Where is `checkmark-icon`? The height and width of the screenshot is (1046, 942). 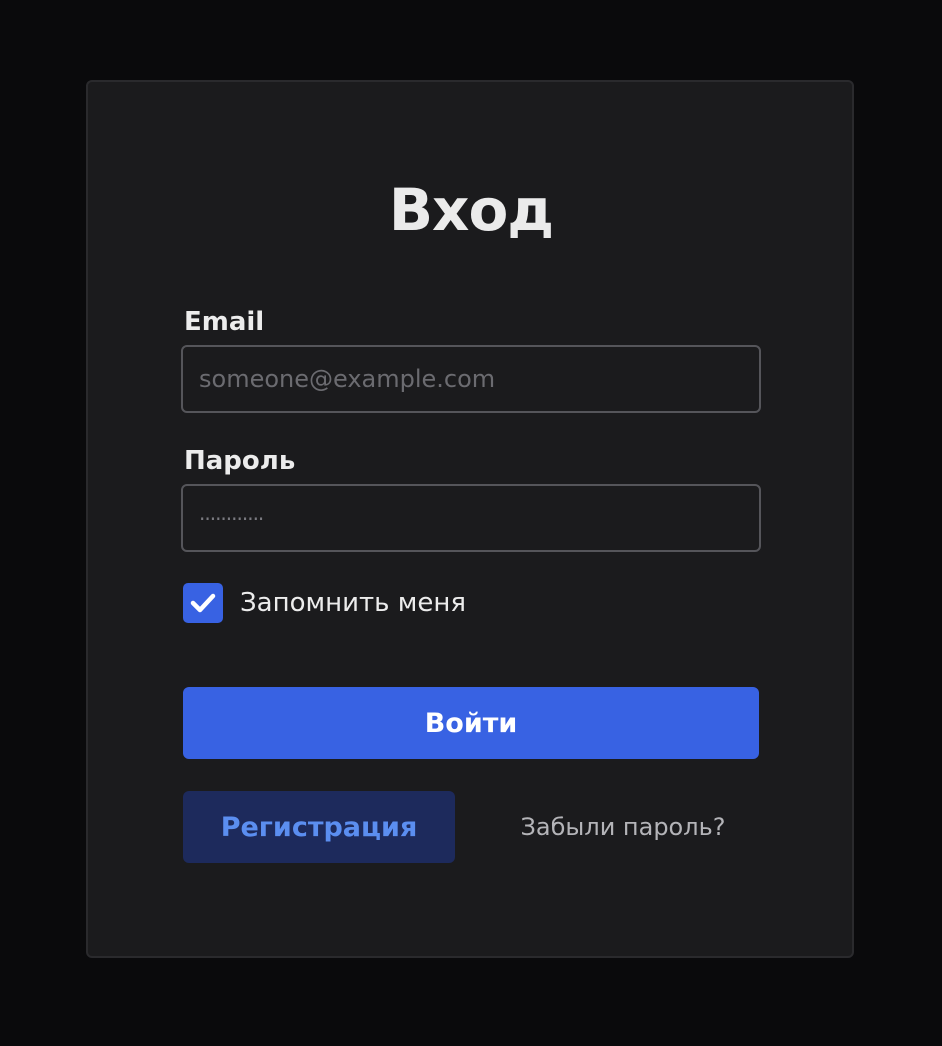 checkmark-icon is located at coordinates (203, 603).